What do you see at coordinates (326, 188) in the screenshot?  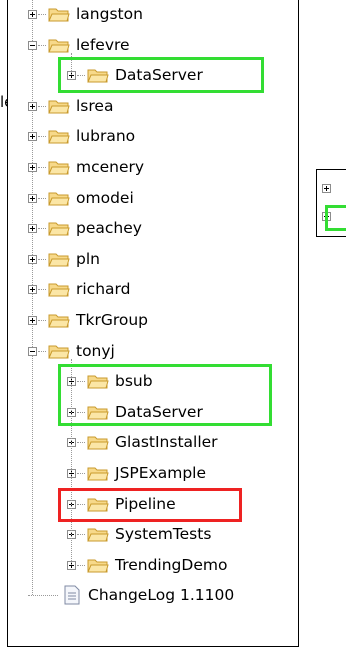 I see `expand-toggle-icon` at bounding box center [326, 188].